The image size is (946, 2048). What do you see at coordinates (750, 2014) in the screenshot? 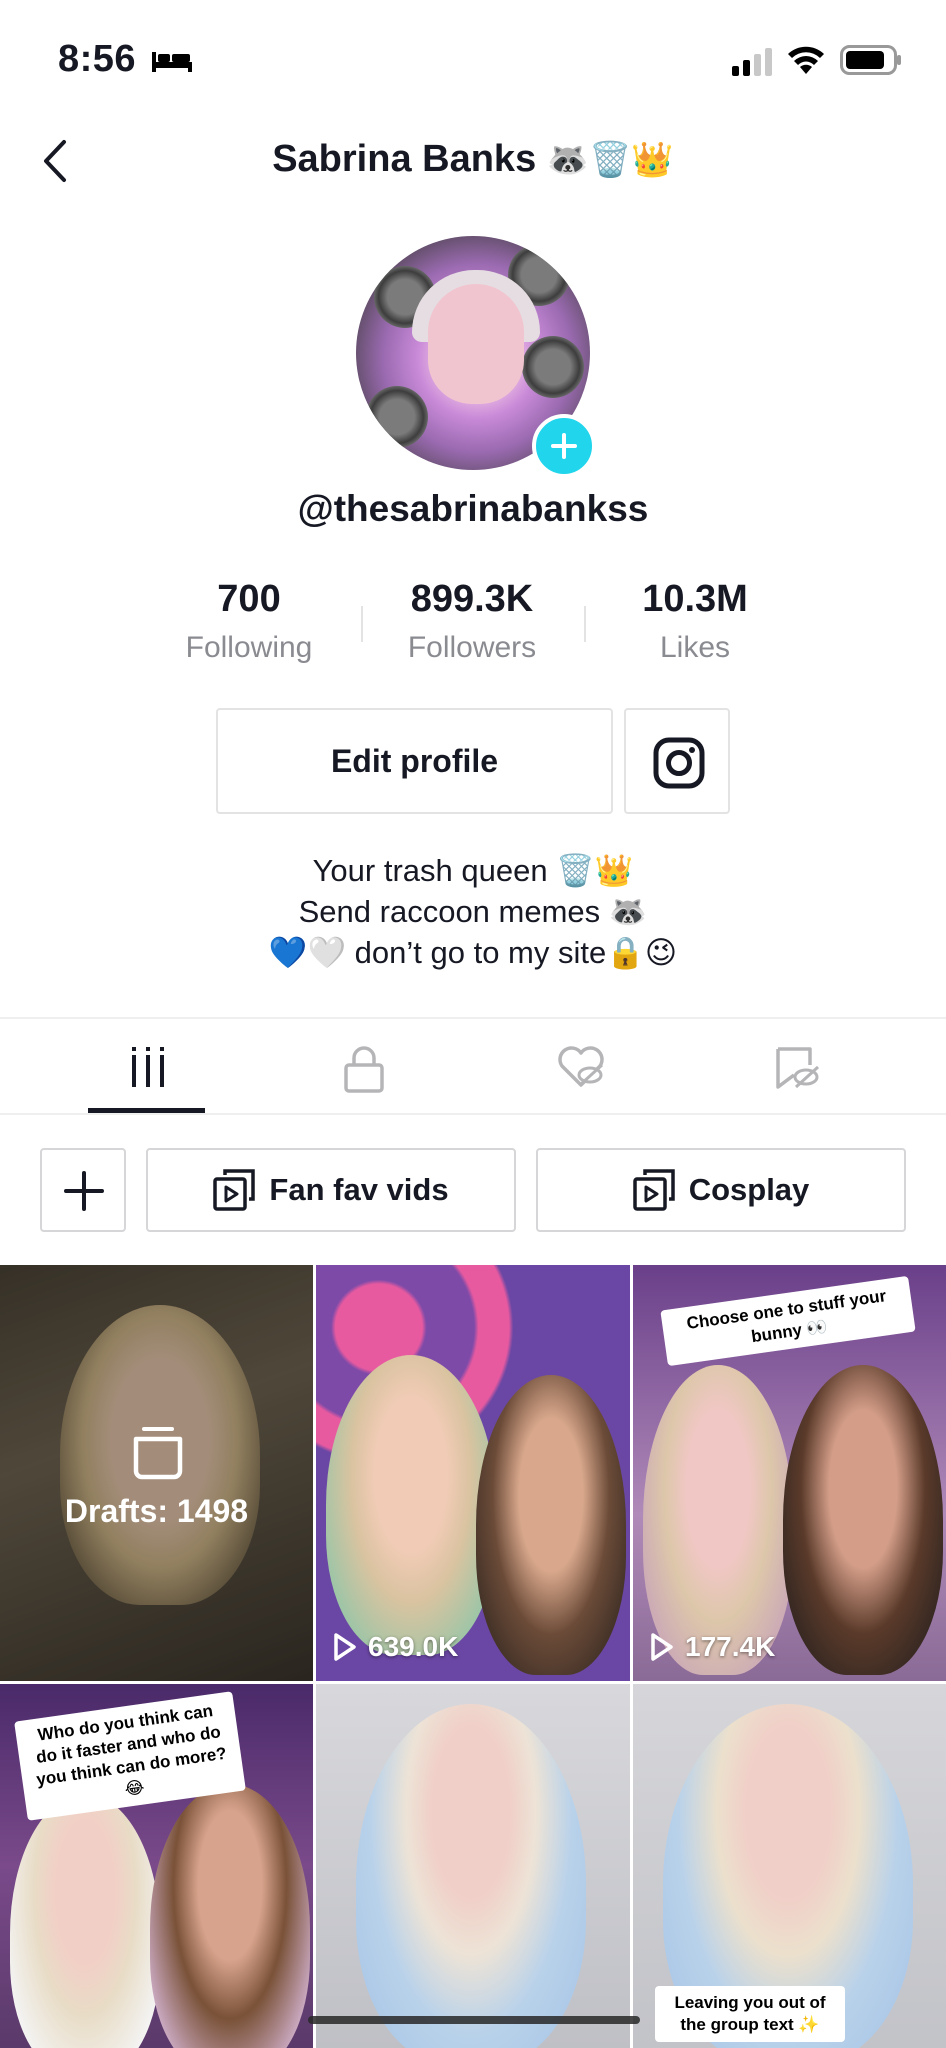
I see `video-caption: Leaving you out of the group text ✨` at bounding box center [750, 2014].